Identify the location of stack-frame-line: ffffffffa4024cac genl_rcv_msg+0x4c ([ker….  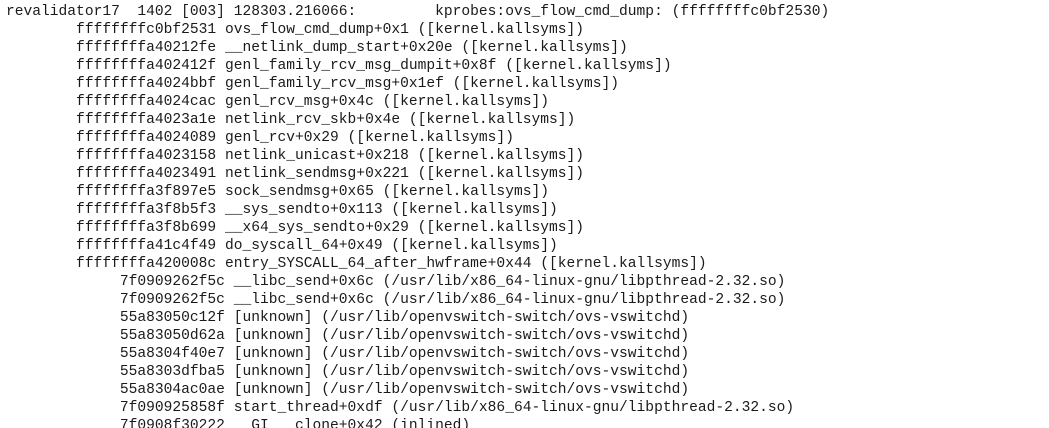
(277, 102).